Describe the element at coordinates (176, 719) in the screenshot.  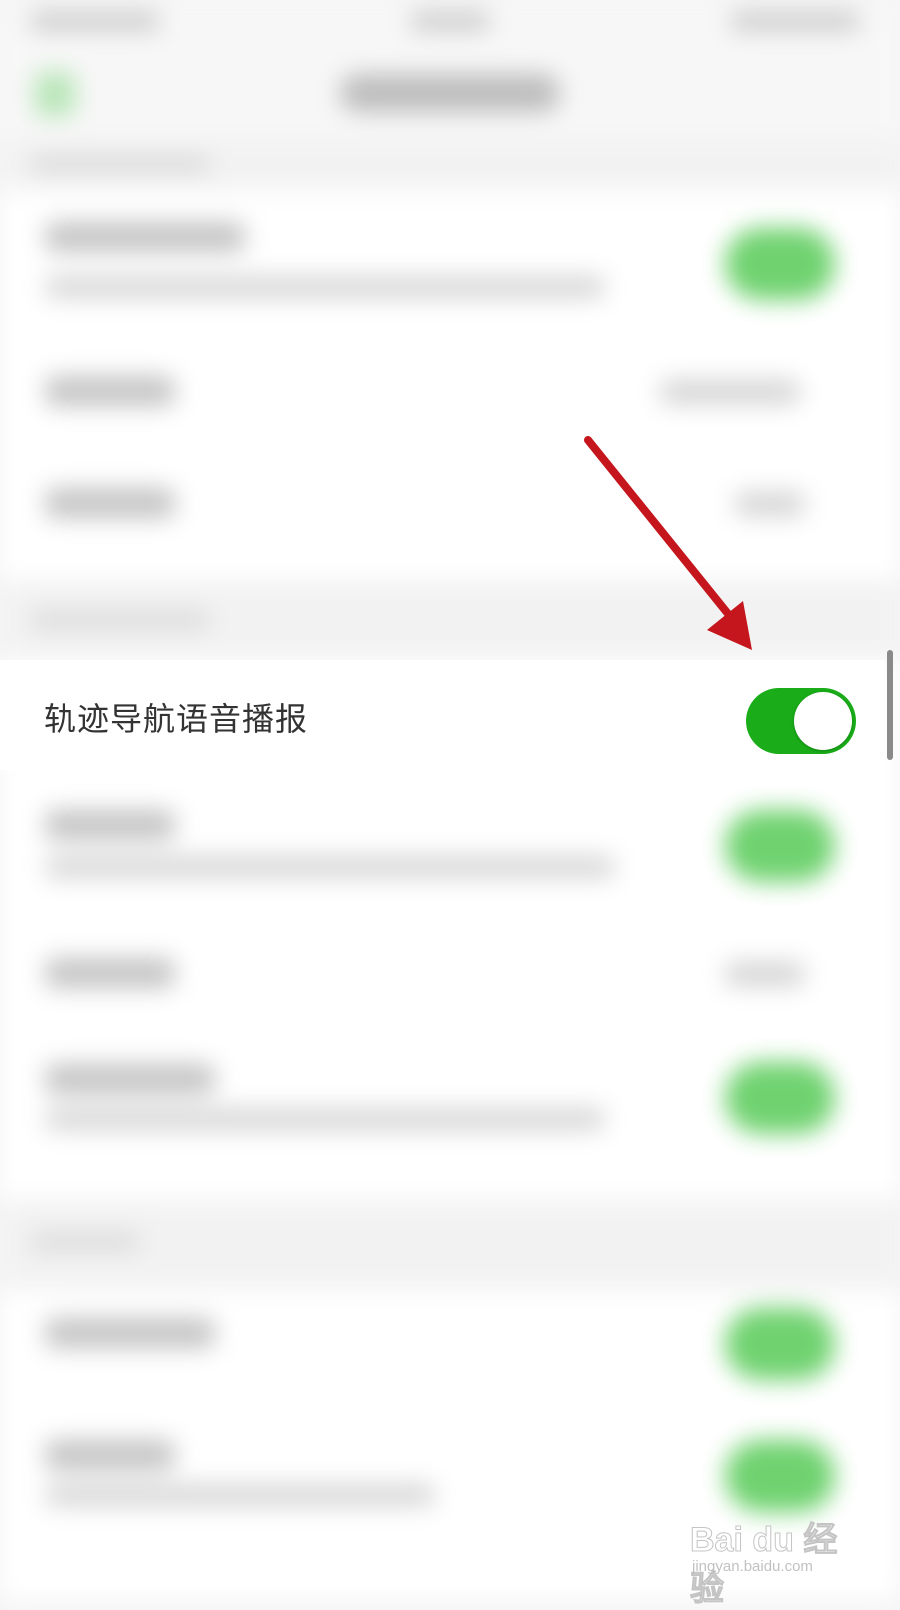
I see `setting-label: 轨迹导航语音播报` at that location.